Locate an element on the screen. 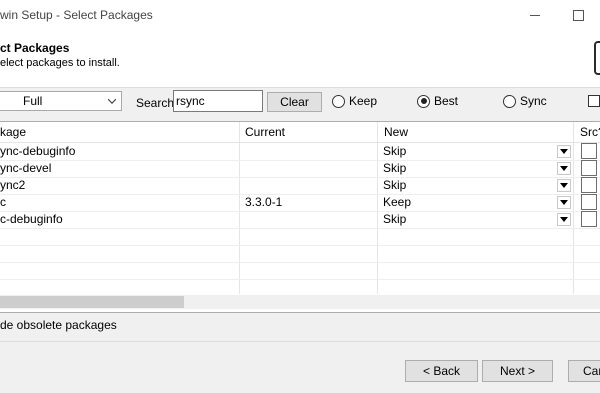 This screenshot has height=393, width=600. toolbar-checkbox is located at coordinates (594, 101).